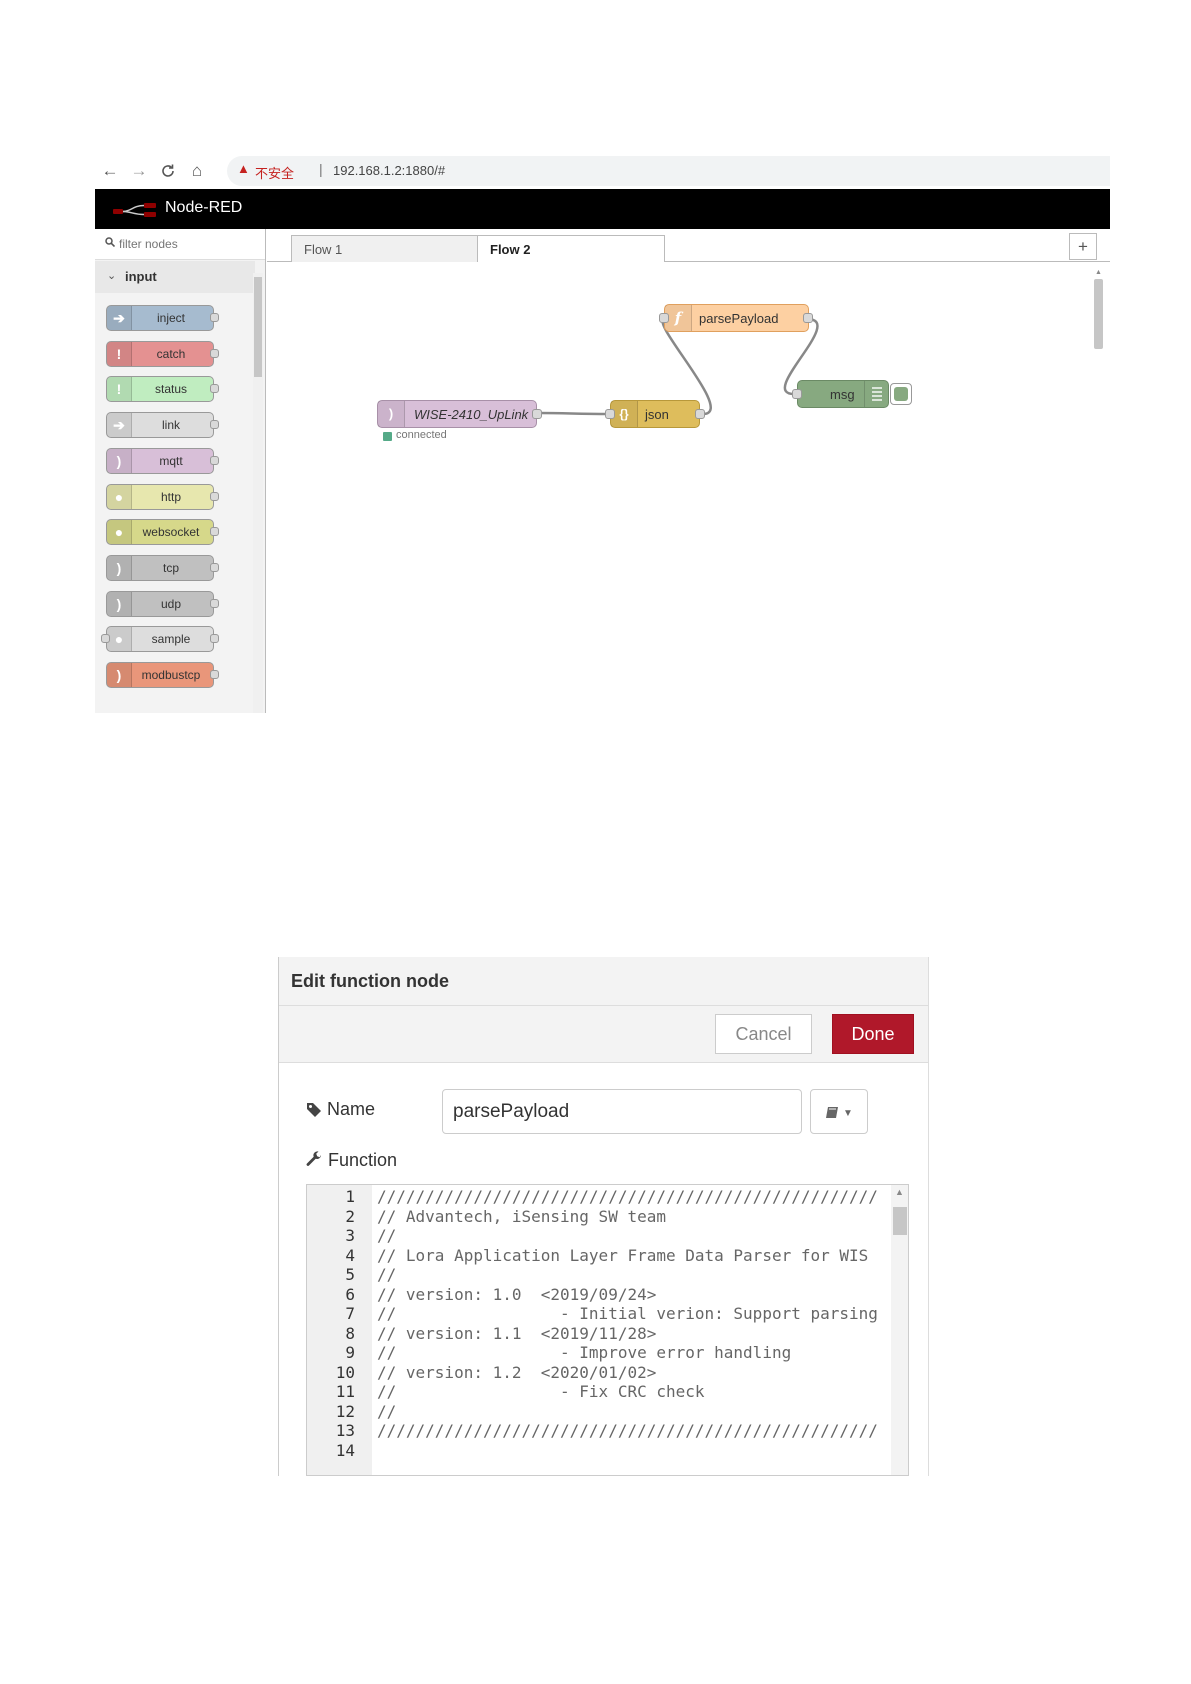  What do you see at coordinates (170, 567) in the screenshot?
I see `palette-node-label: tcp` at bounding box center [170, 567].